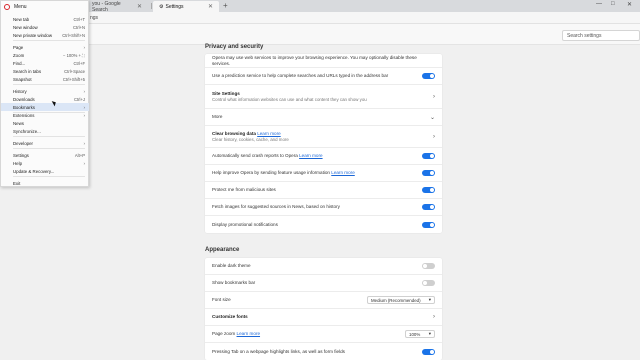 The width and height of the screenshot is (640, 360). I want to click on address-bar: ngs, so click(320, 18).